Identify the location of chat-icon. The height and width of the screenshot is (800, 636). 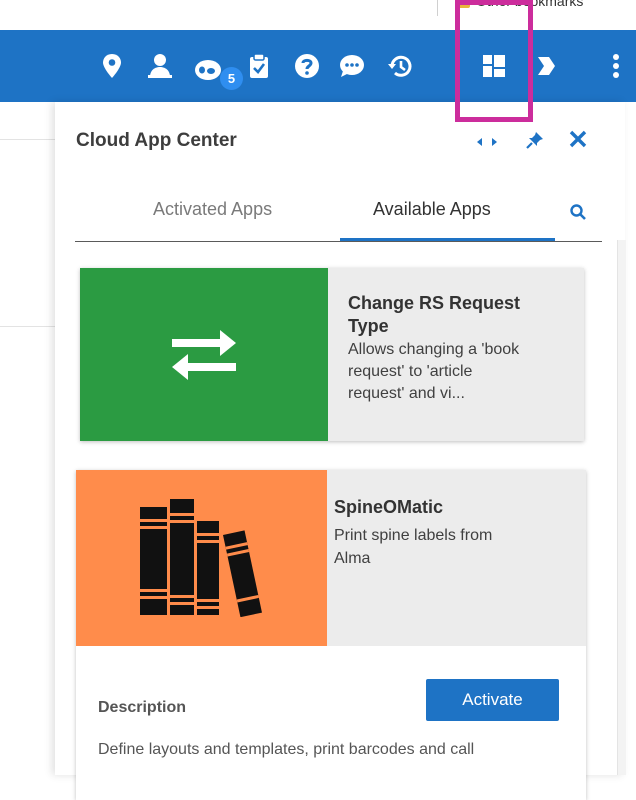
(352, 66).